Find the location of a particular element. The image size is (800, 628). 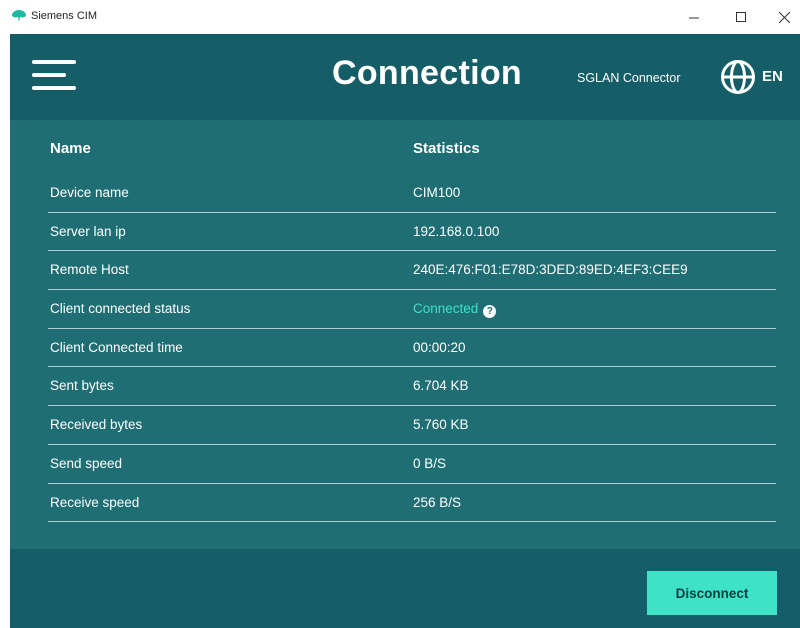

row-label: Device name is located at coordinates (89, 192).